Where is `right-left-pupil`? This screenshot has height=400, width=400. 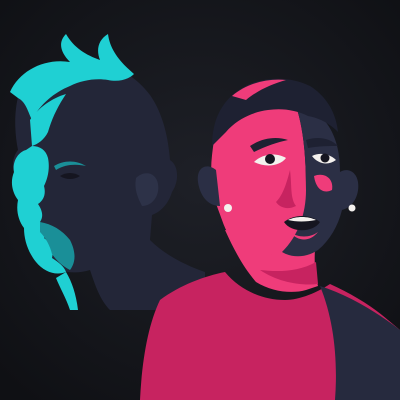
right-left-pupil is located at coordinates (270, 159).